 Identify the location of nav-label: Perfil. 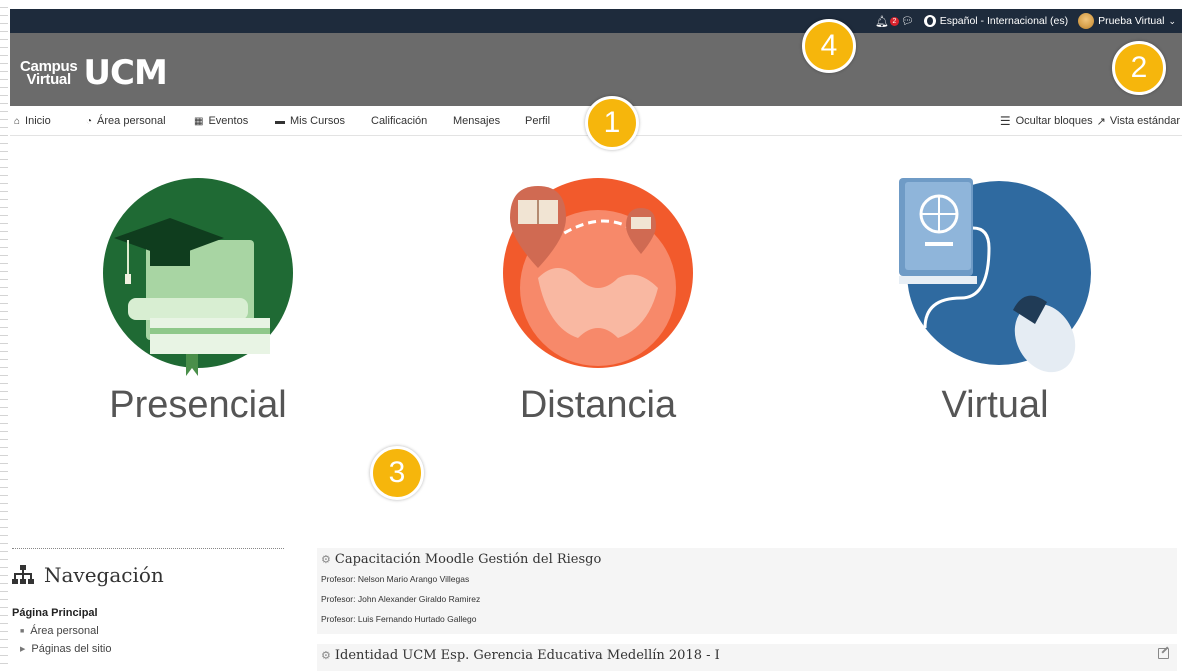
(538, 121).